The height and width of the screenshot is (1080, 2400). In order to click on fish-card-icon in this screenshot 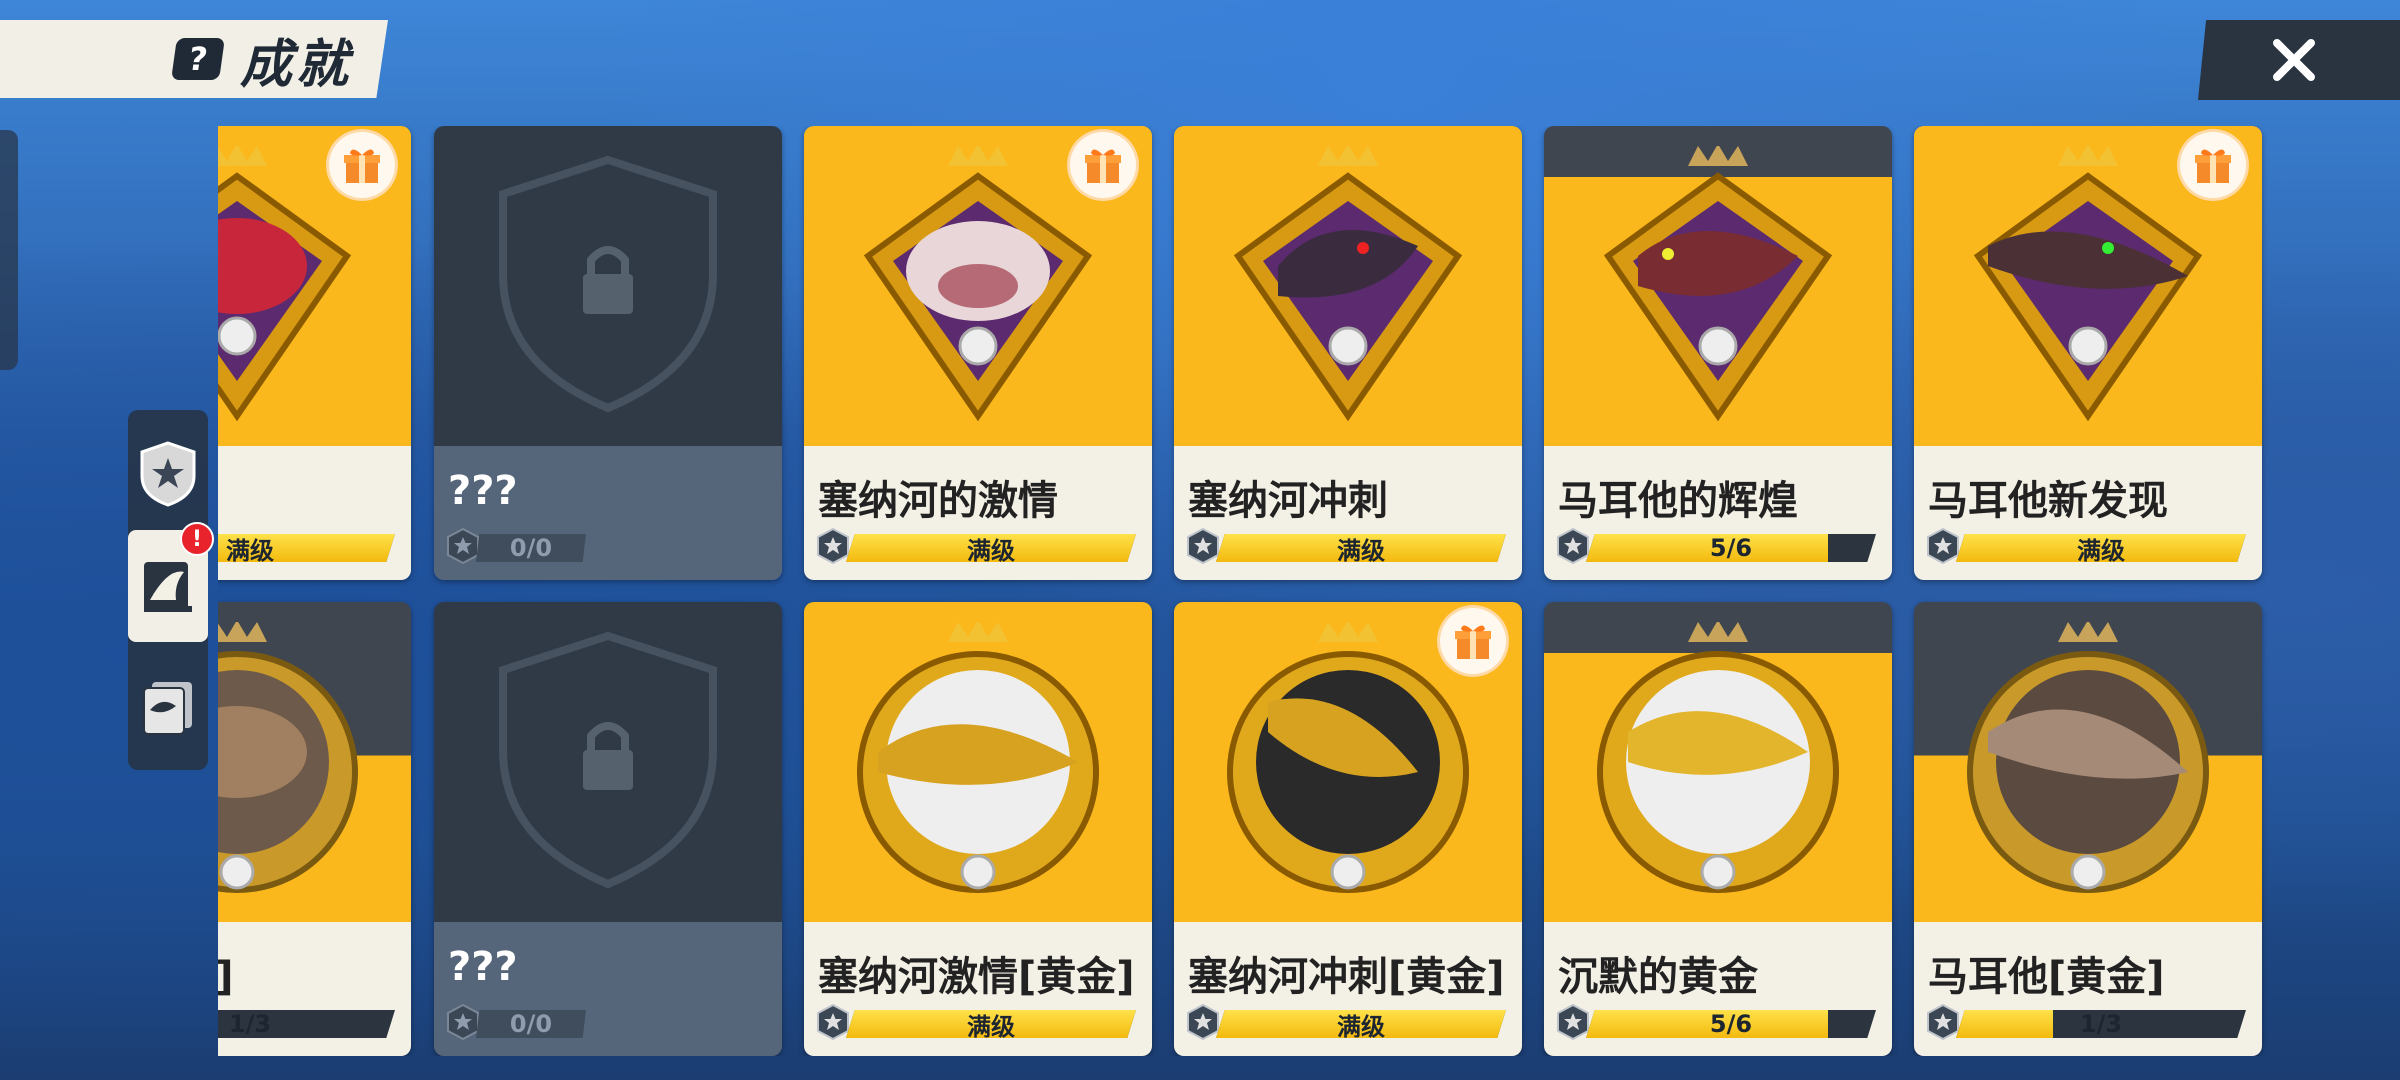, I will do `click(167, 708)`.